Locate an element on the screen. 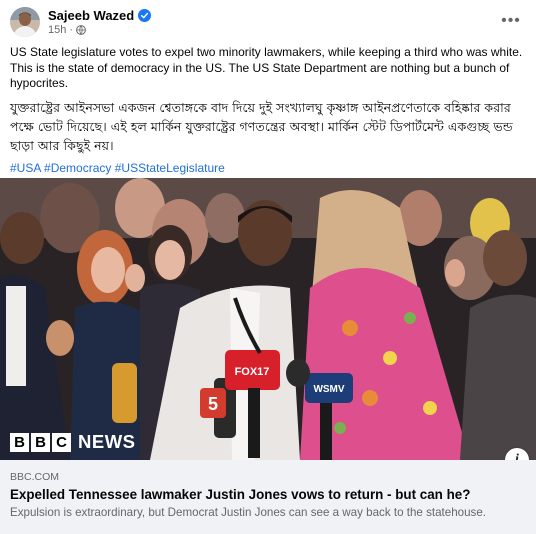  mic-flag-channel5: 5 is located at coordinates (213, 404).